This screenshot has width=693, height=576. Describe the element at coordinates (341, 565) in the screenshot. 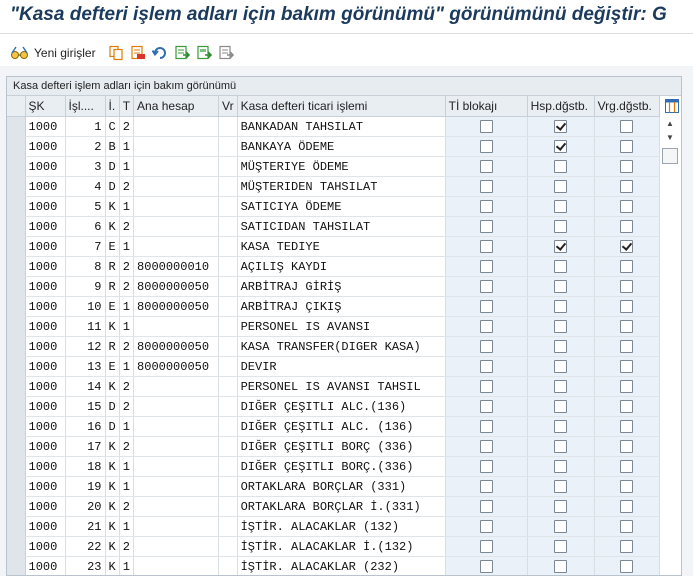

I see `cell-ticari-islem: İŞTİR. ALACAKLAR (232)` at that location.